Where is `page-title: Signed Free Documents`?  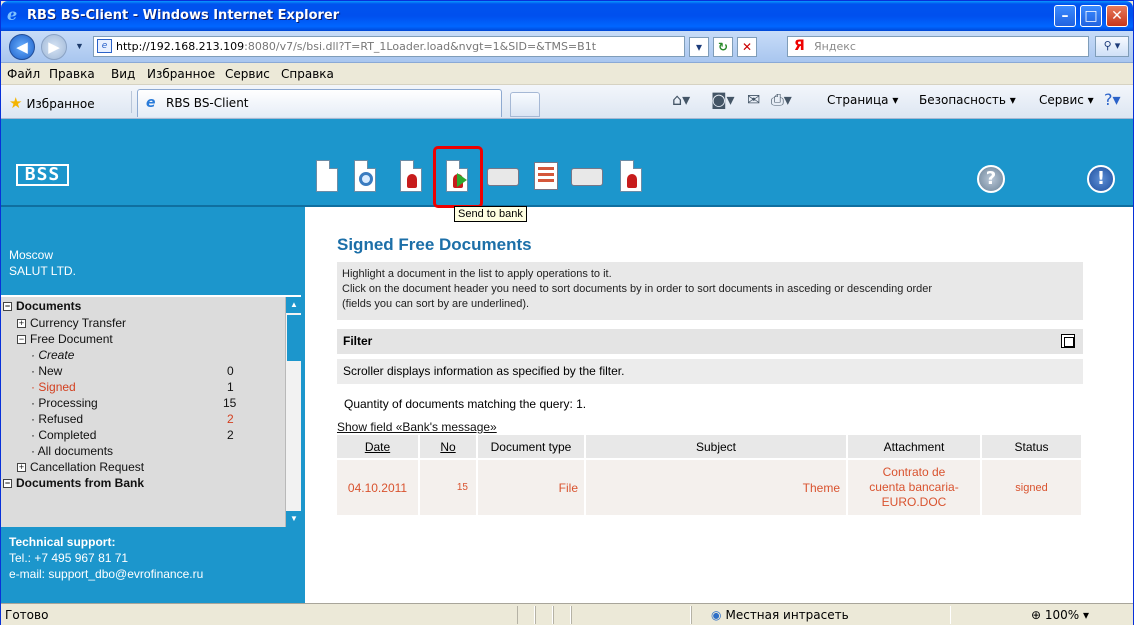 page-title: Signed Free Documents is located at coordinates (434, 244).